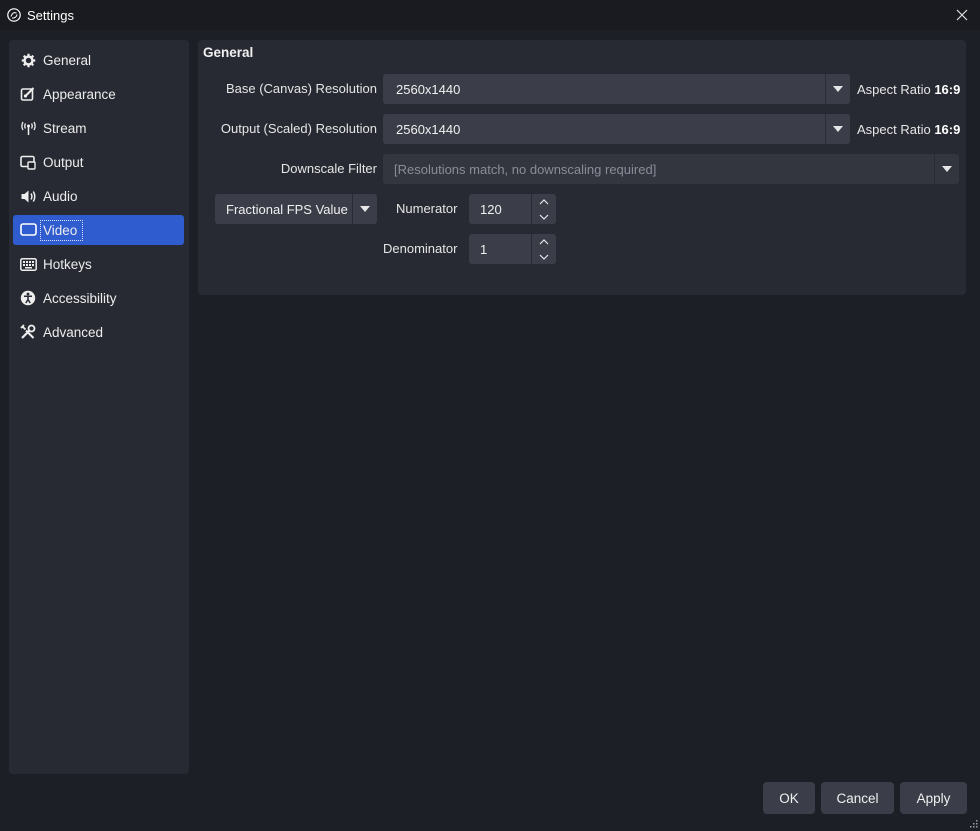 This screenshot has width=980, height=831. Describe the element at coordinates (28, 128) in the screenshot. I see `antenna-icon` at that location.